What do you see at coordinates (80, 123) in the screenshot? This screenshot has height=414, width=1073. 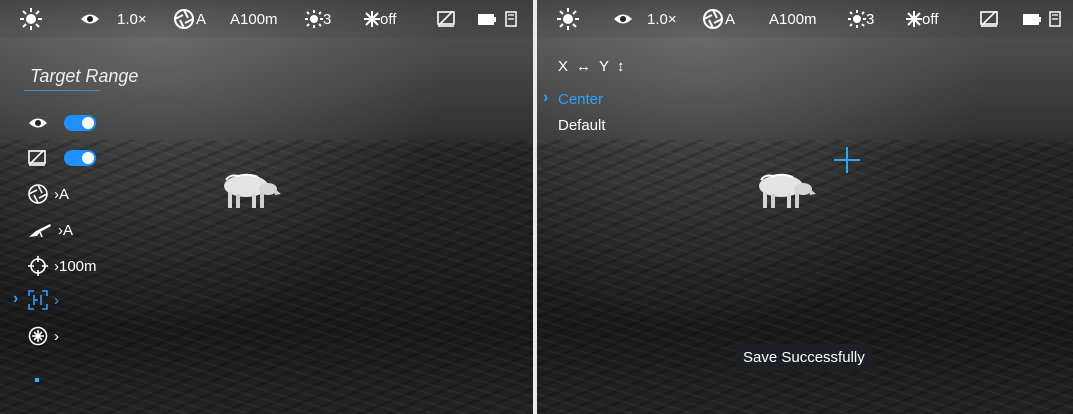 I see `visibility-toggle` at bounding box center [80, 123].